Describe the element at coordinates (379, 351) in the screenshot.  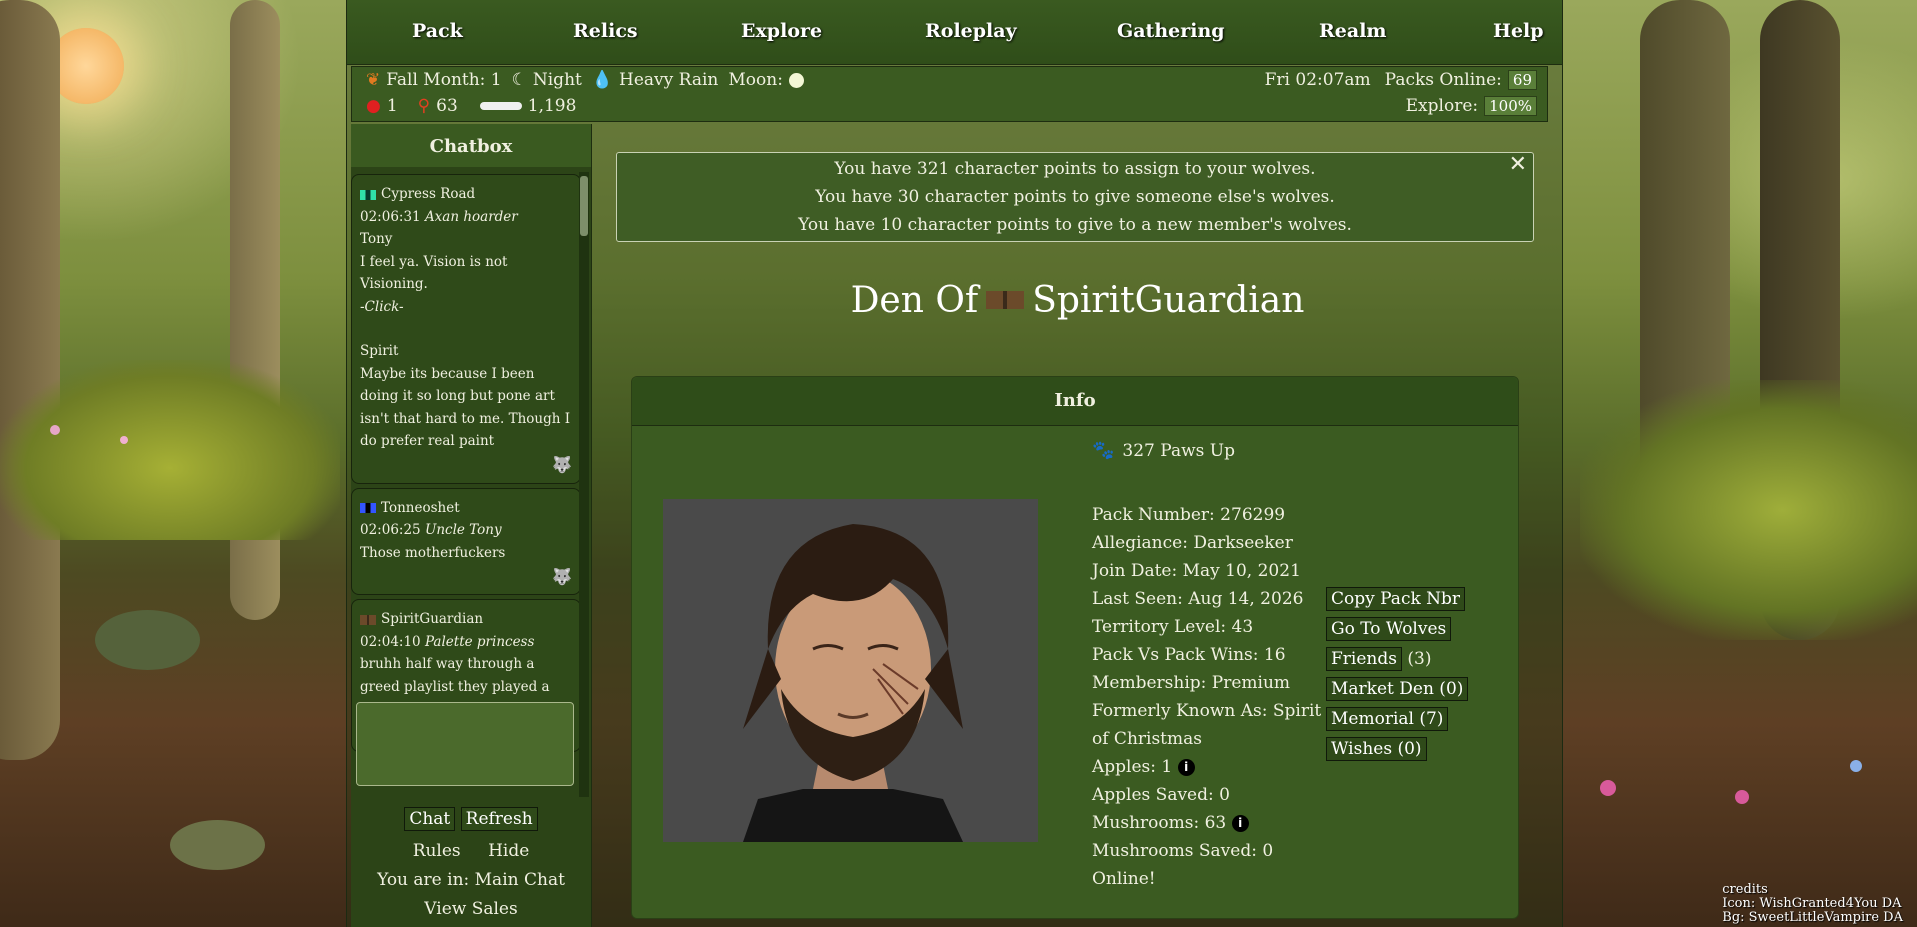
I see `chat-line: Spirit` at that location.